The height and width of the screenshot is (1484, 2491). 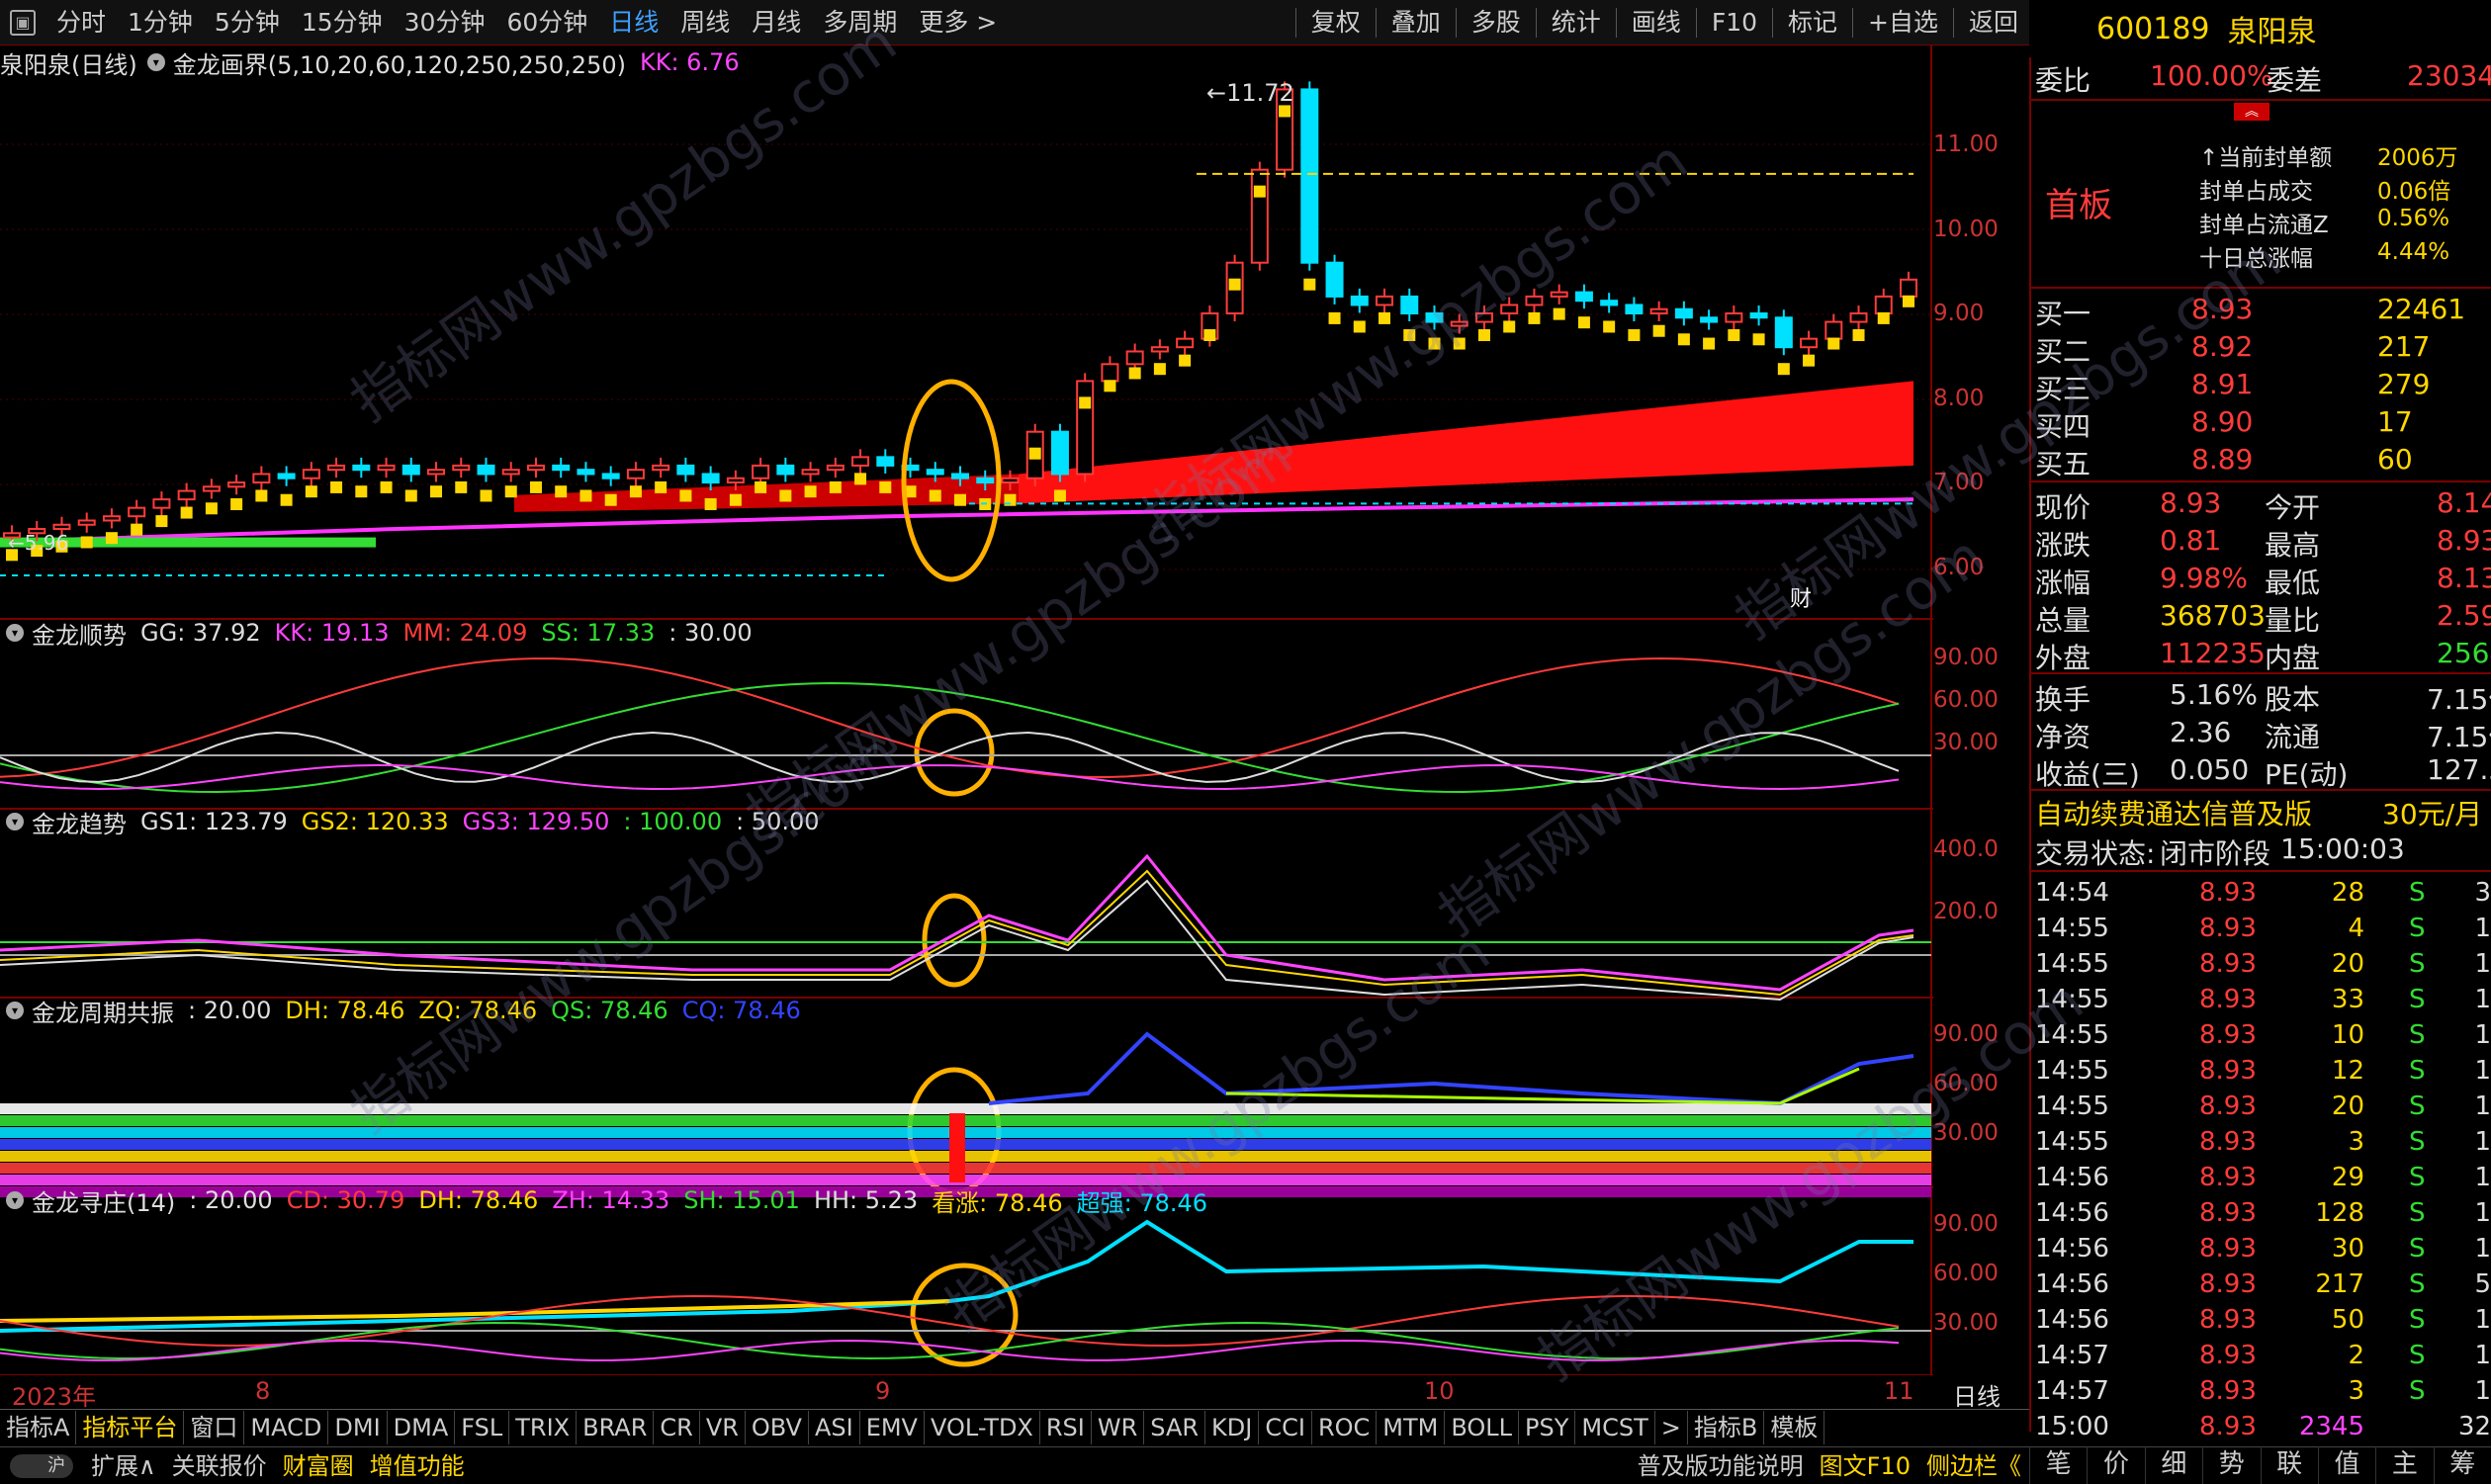 I want to click on action-button-0: 复权, so click(x=1336, y=22).